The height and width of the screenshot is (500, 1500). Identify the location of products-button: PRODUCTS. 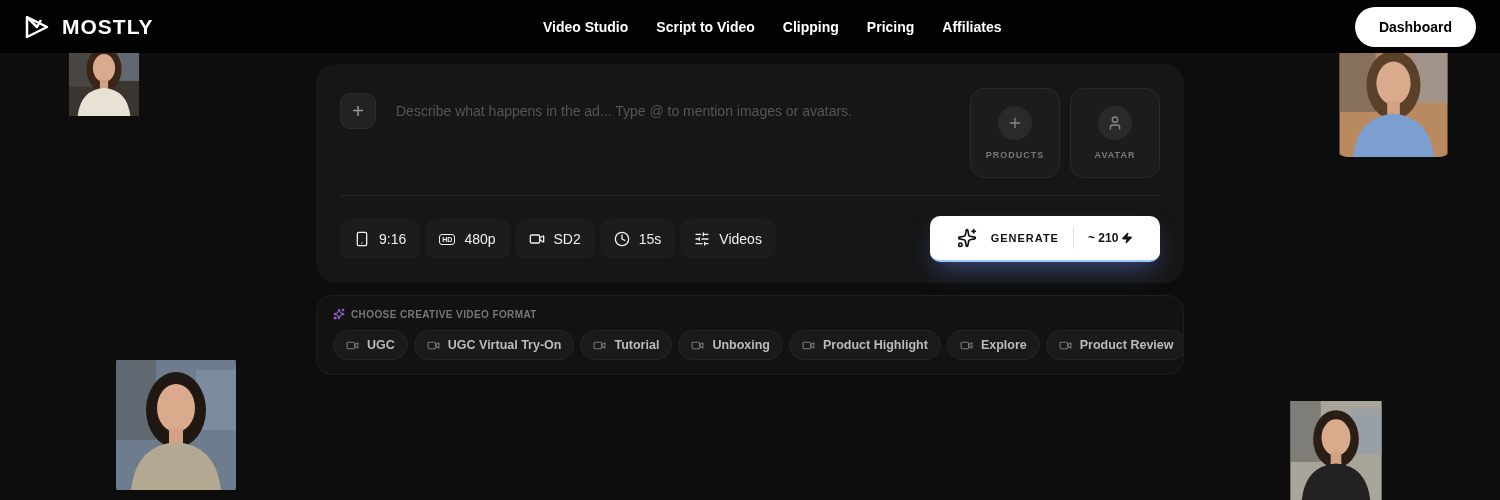
(1015, 133).